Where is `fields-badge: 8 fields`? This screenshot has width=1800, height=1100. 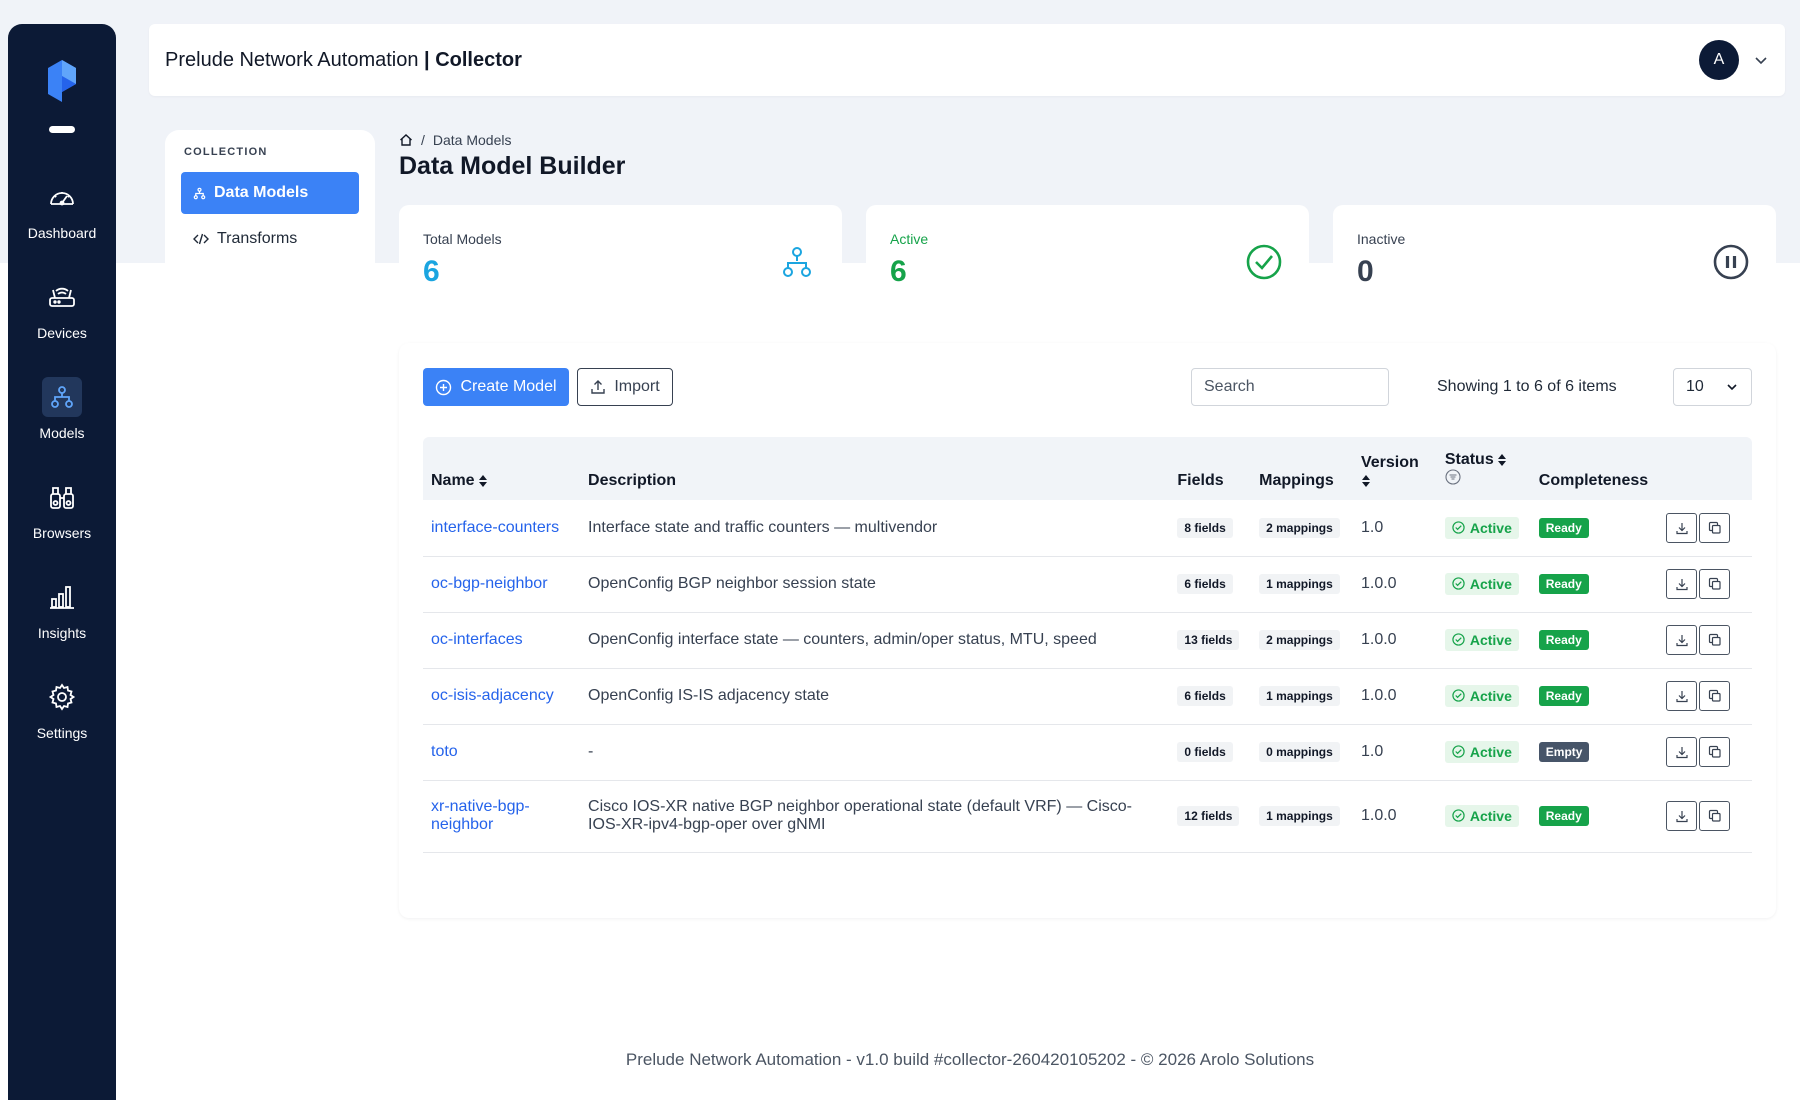 fields-badge: 8 fields is located at coordinates (1205, 527).